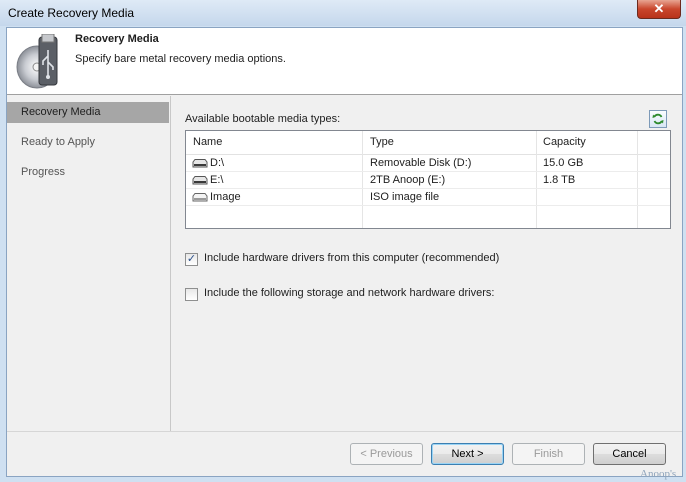  I want to click on media-types-label: Available bootable media types:, so click(263, 119).